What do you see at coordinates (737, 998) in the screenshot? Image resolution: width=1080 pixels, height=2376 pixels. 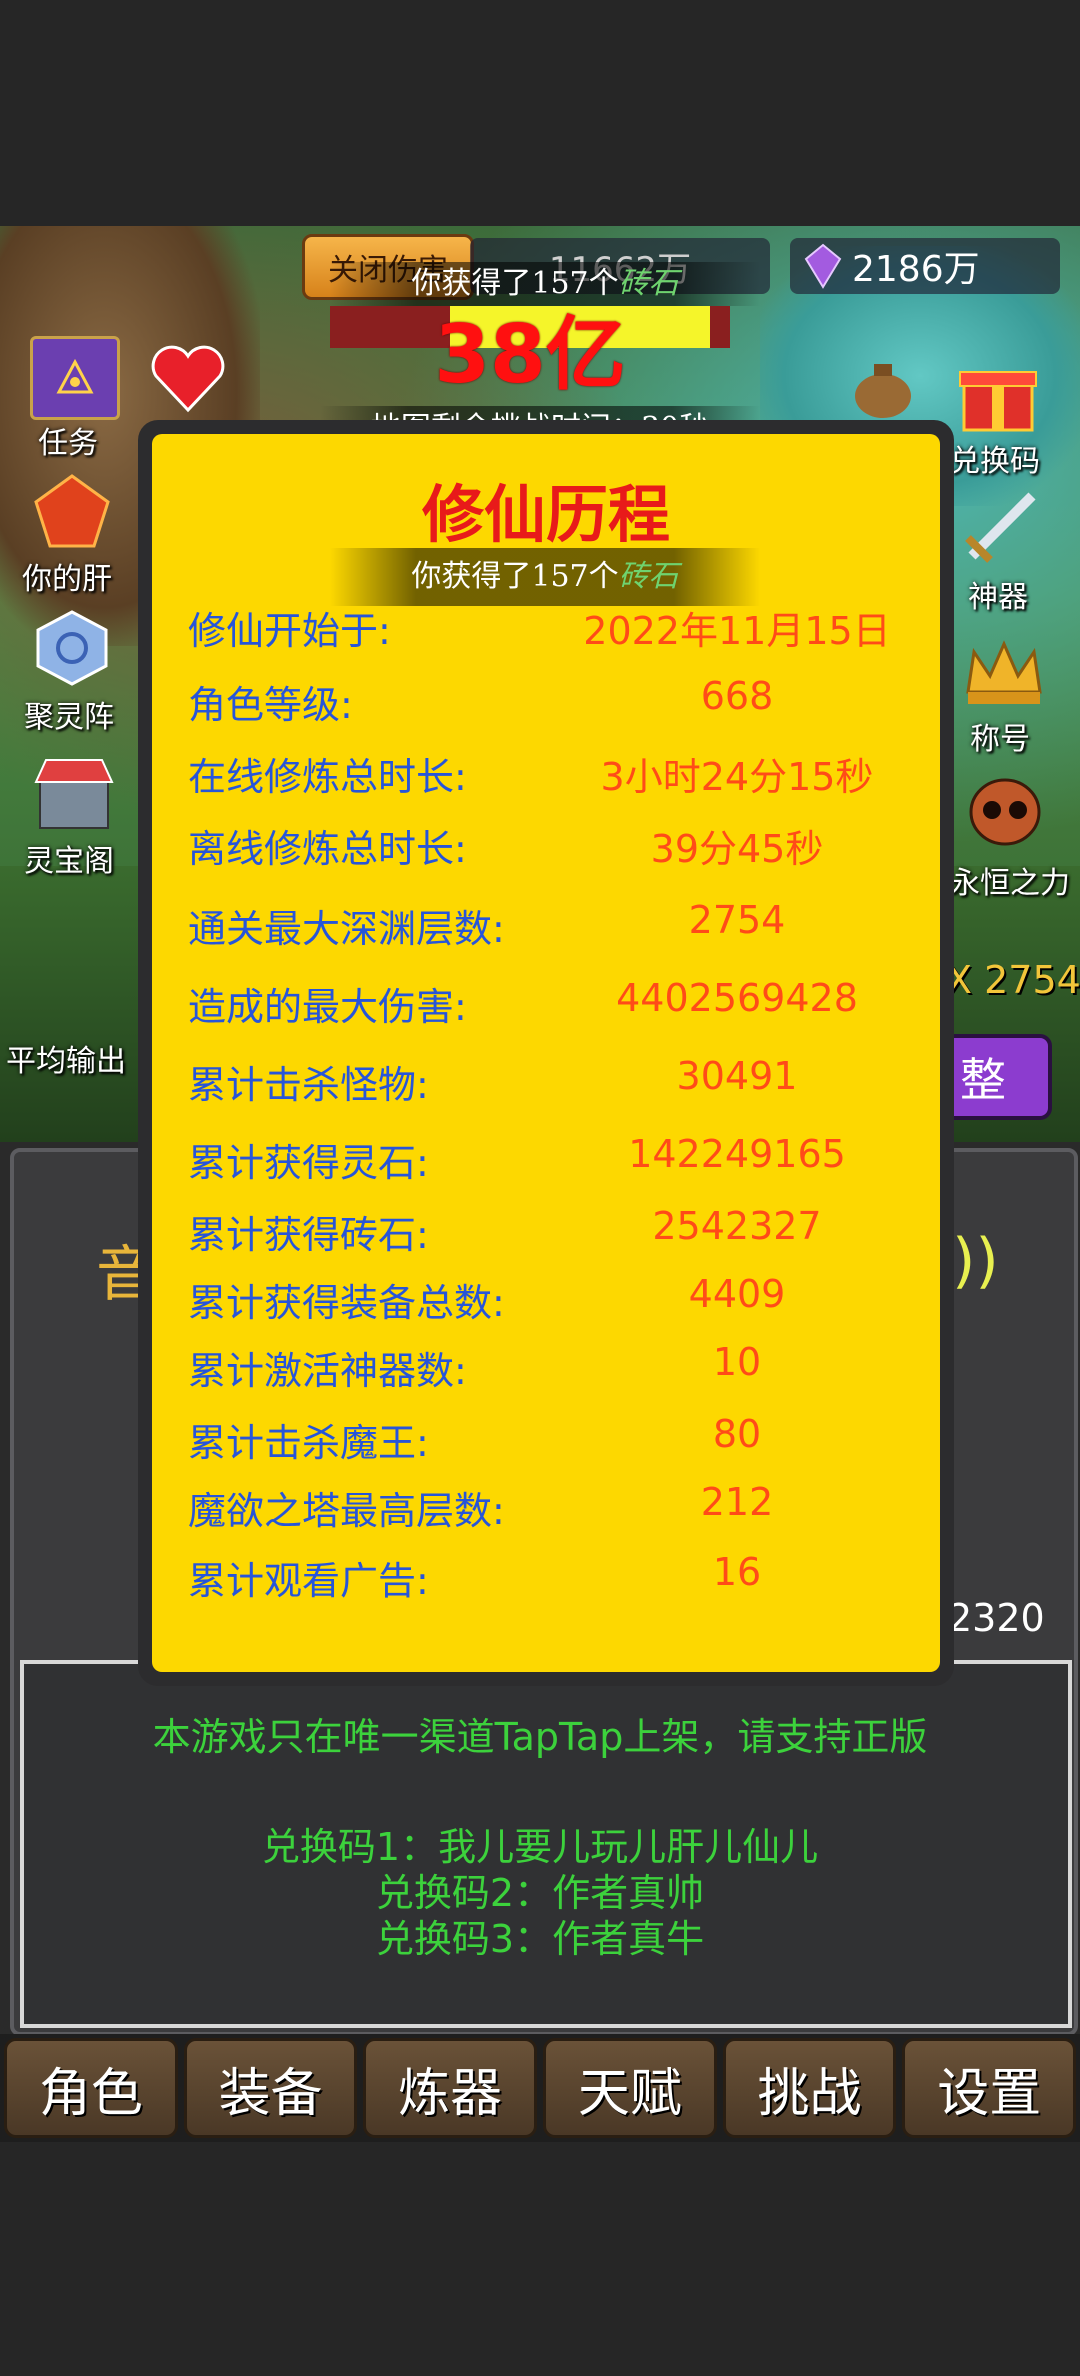 I see `stat-value: 4402569428` at bounding box center [737, 998].